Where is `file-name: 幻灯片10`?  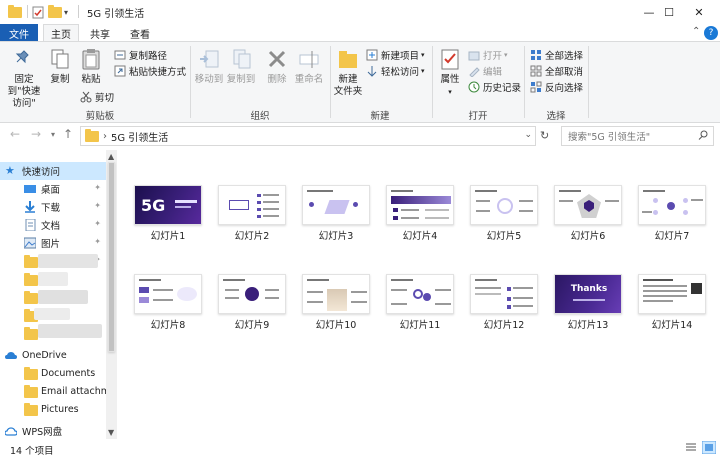 file-name: 幻灯片10 is located at coordinates (336, 324).